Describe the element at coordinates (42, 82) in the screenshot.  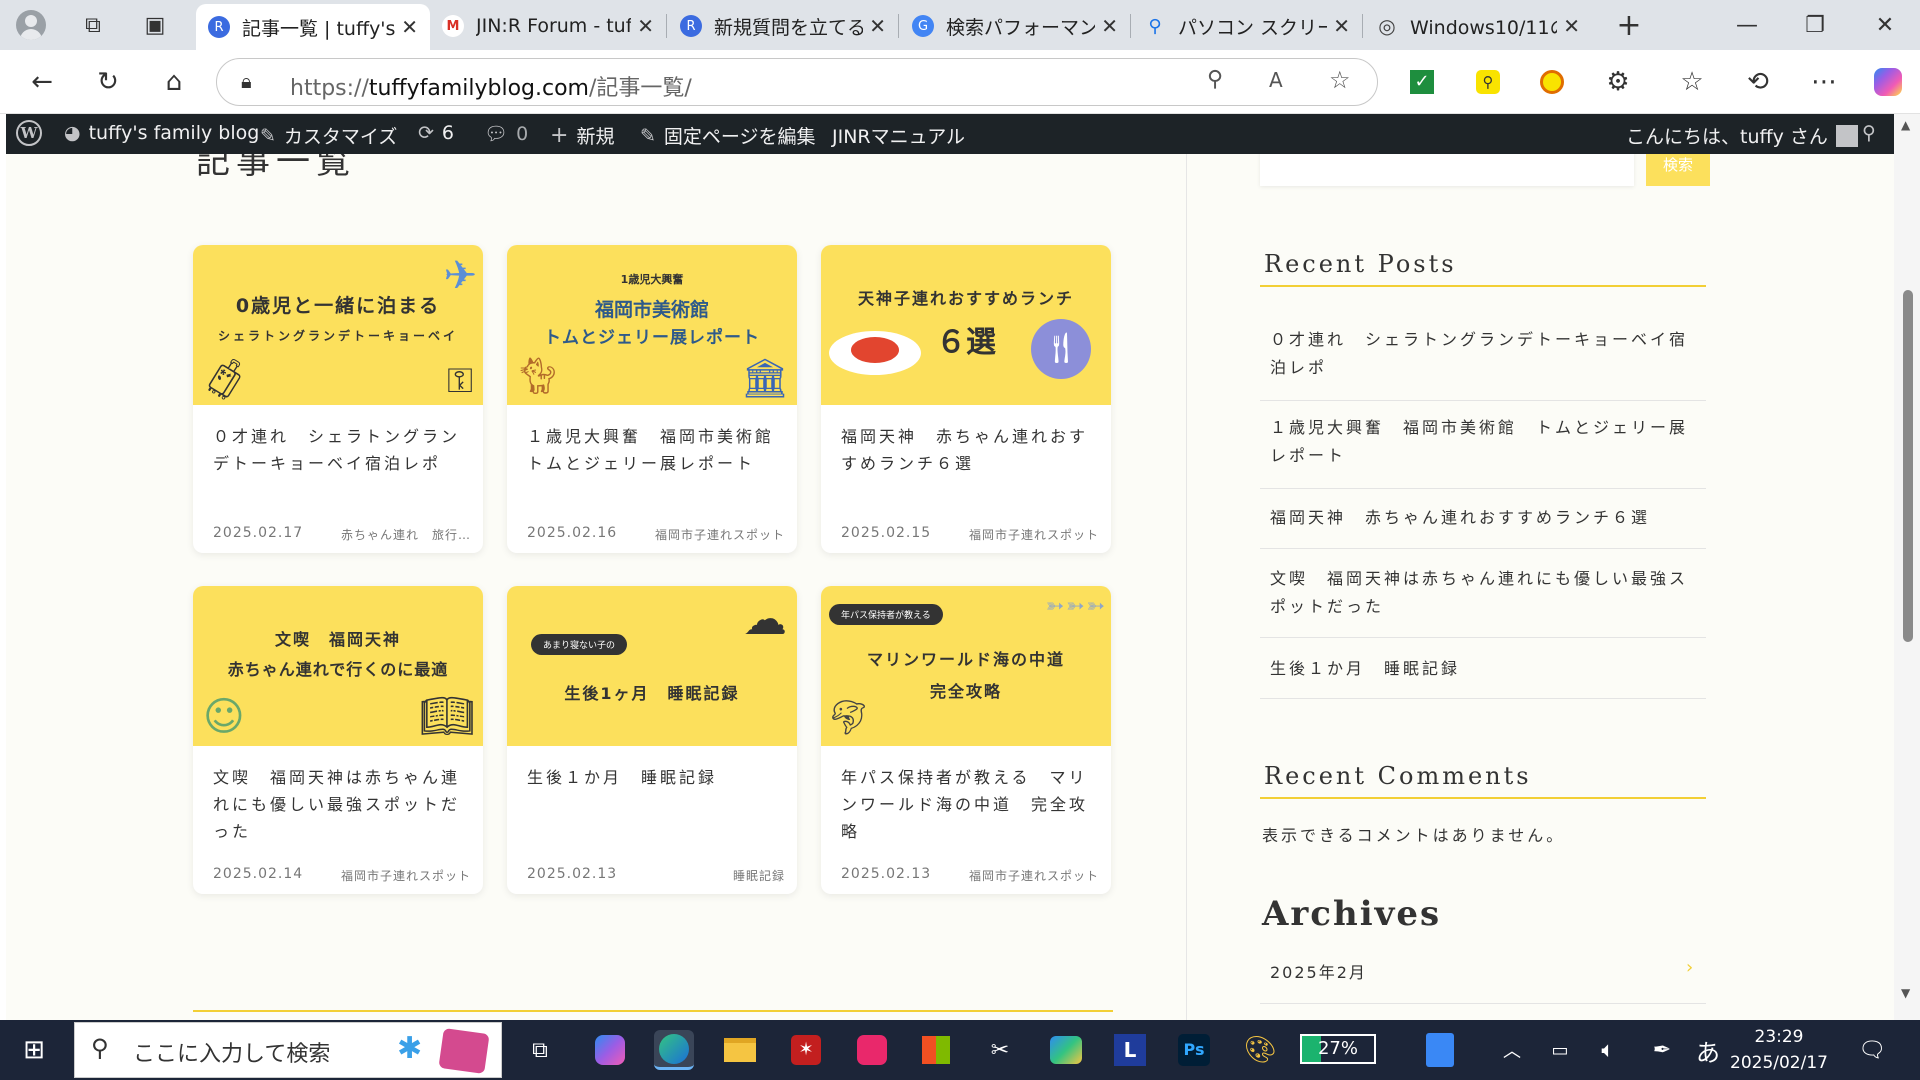
I see `back-icon: ←` at that location.